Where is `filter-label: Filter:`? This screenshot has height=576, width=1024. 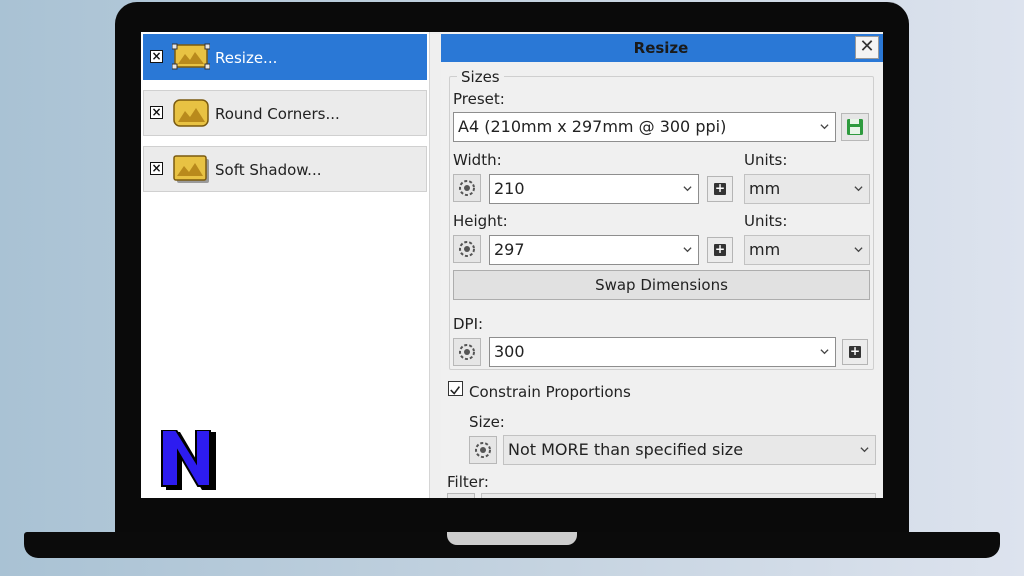
filter-label: Filter: is located at coordinates (468, 482).